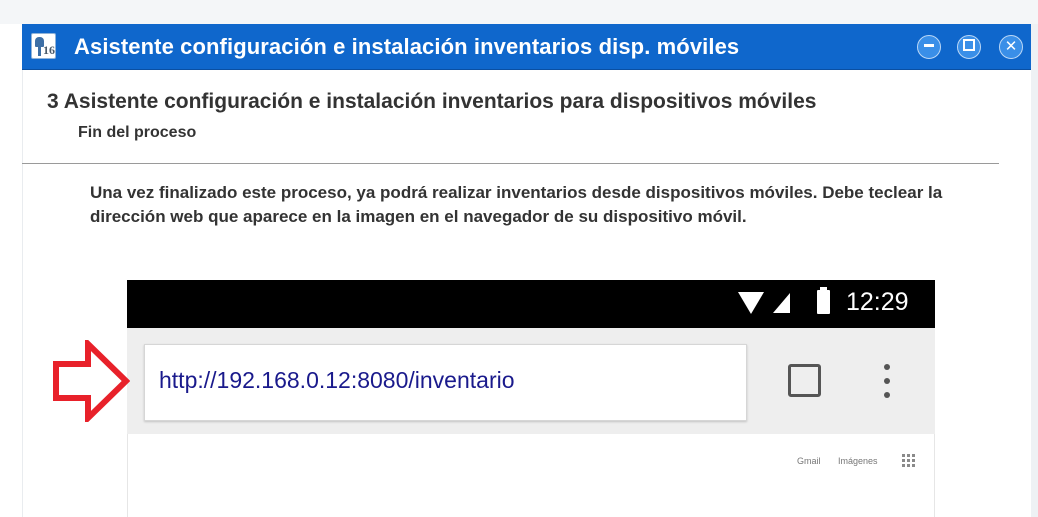 This screenshot has height=517, width=1038. I want to click on minimize-icon, so click(929, 45).